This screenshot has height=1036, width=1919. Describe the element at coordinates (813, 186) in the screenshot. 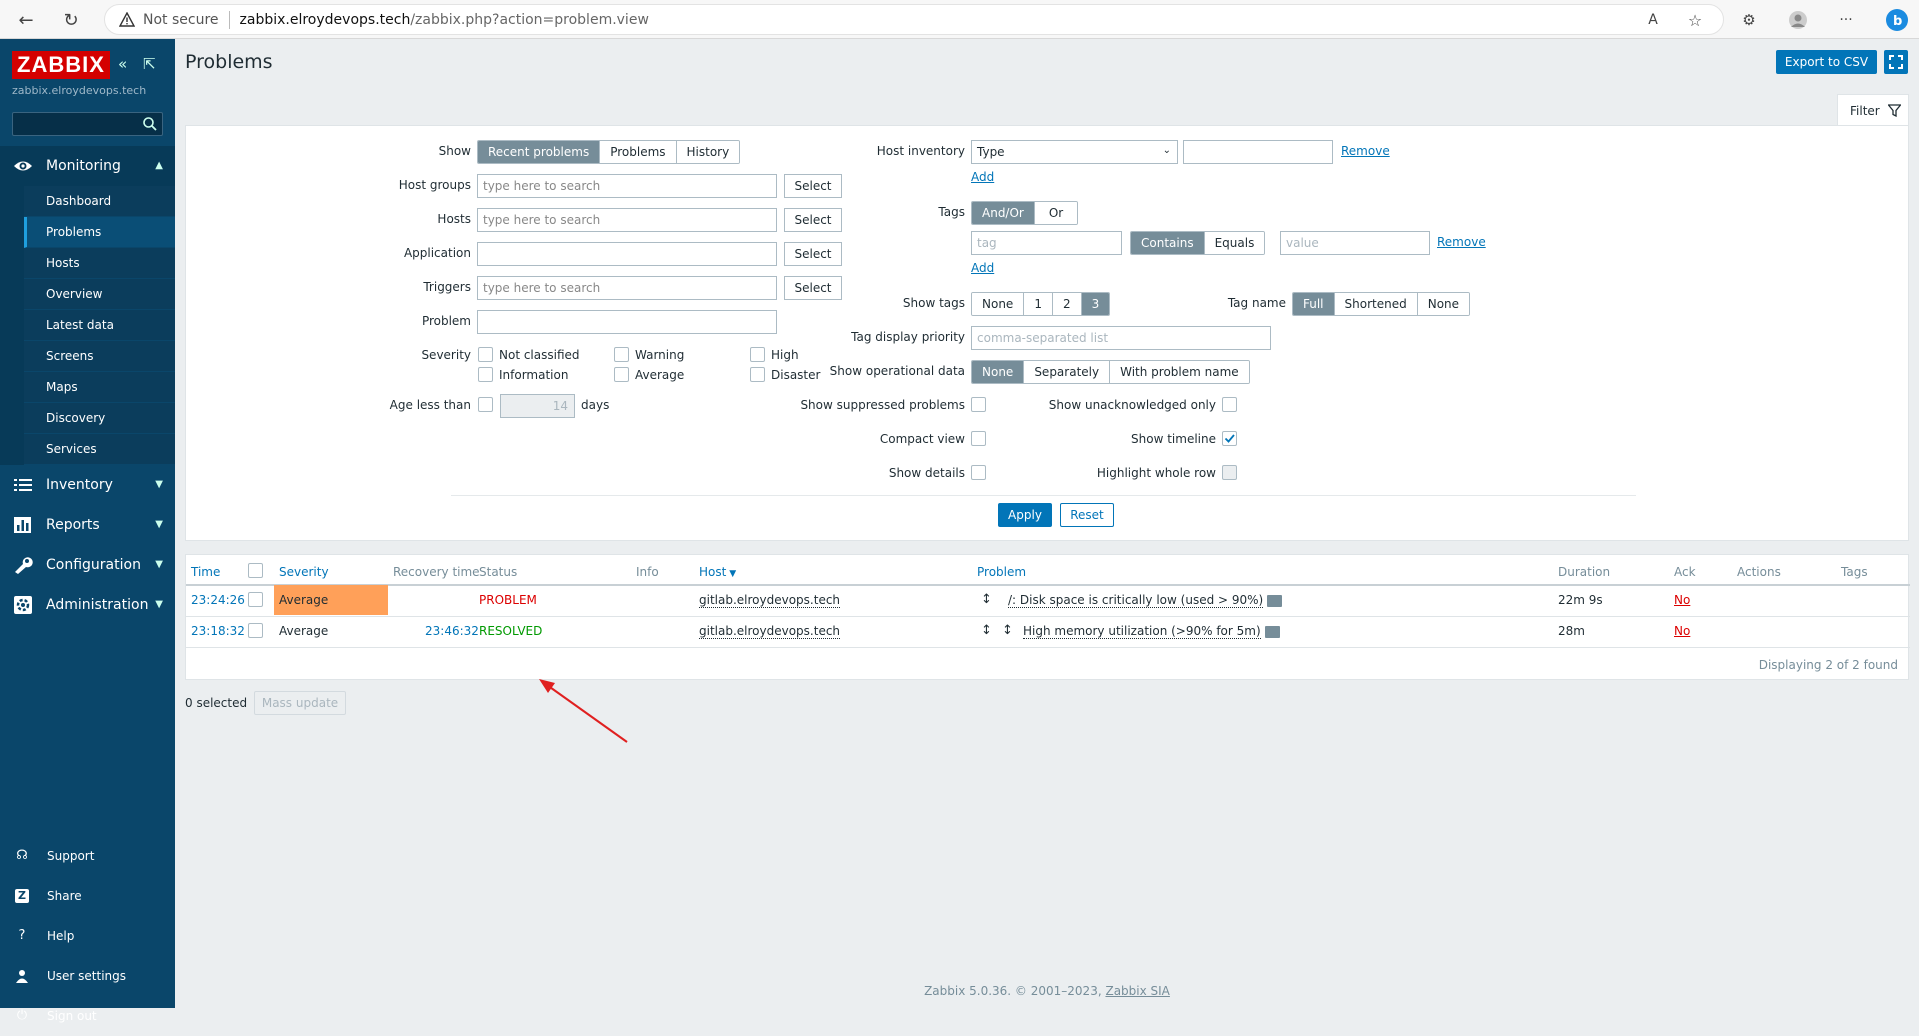

I see `host-groups-select-button: Select` at that location.